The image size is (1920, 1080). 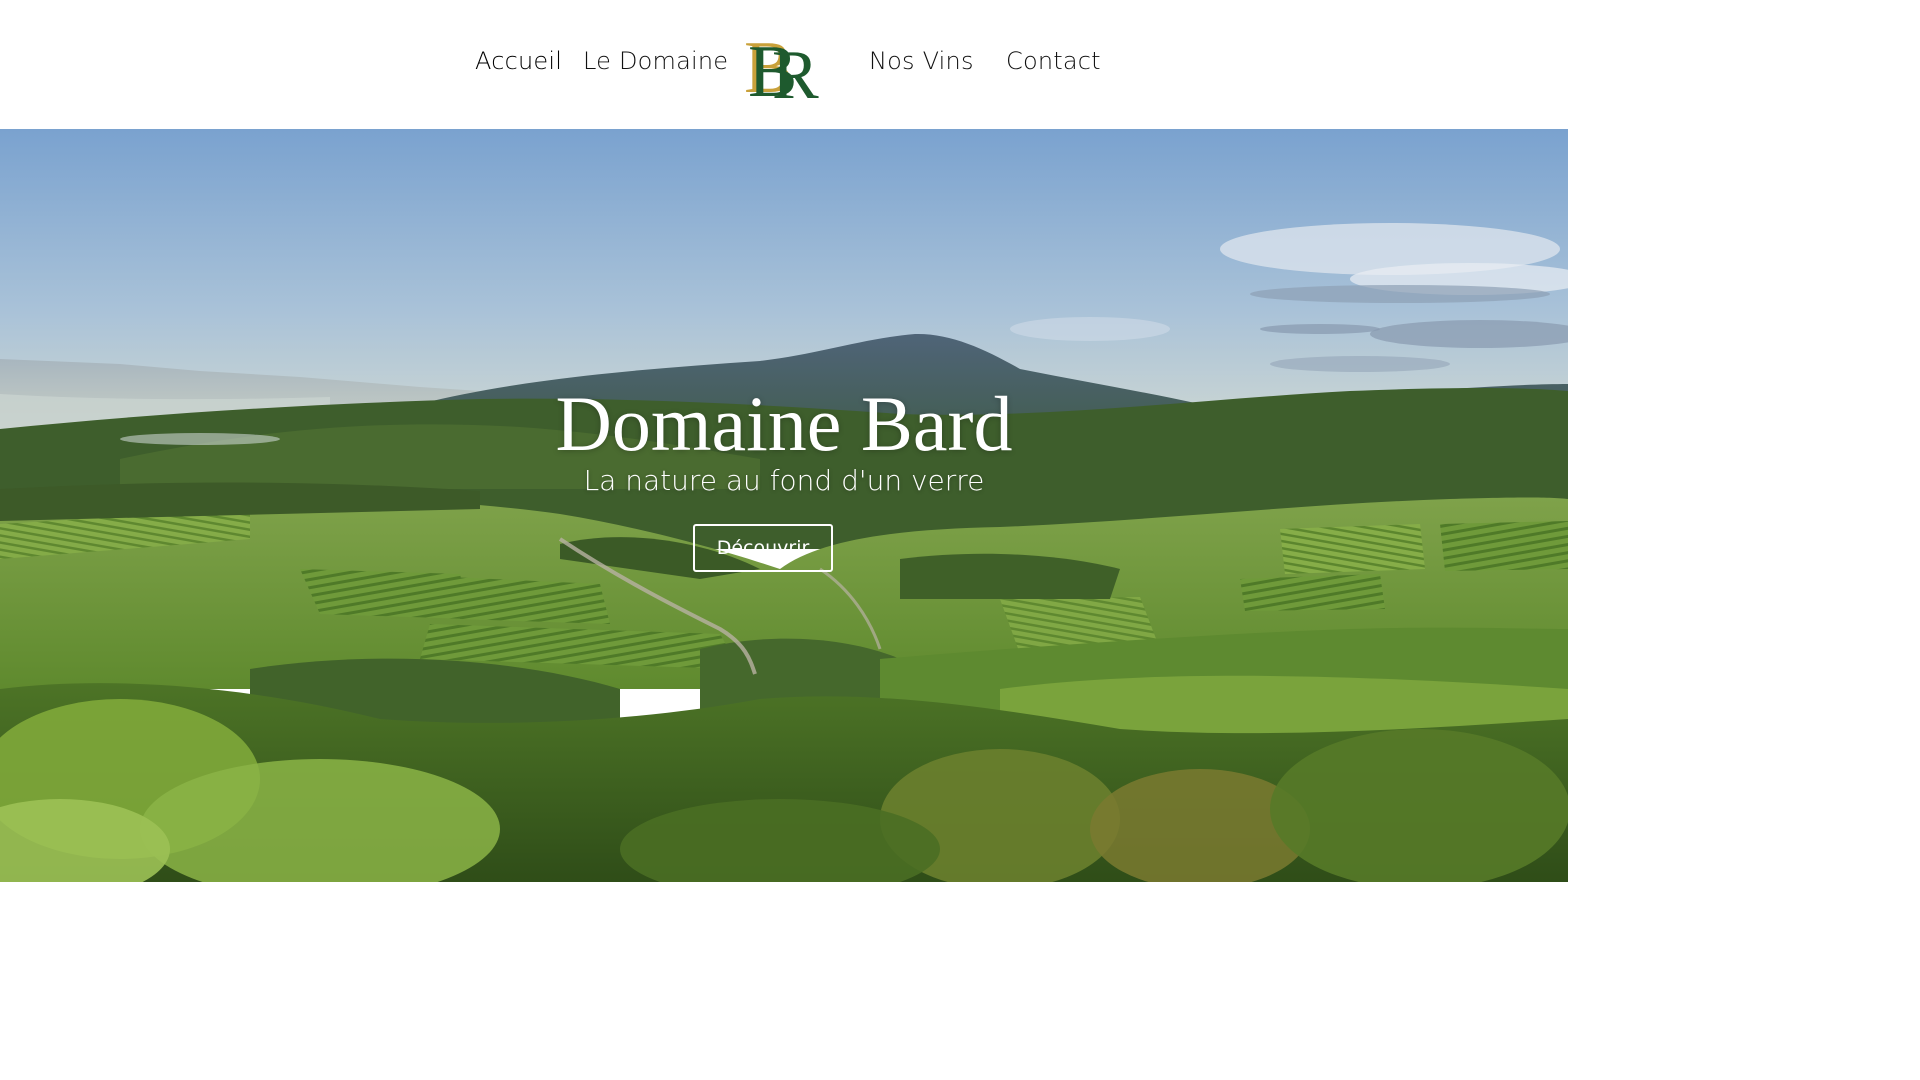 I want to click on br-logo-icon: B B R, so click(x=782, y=70).